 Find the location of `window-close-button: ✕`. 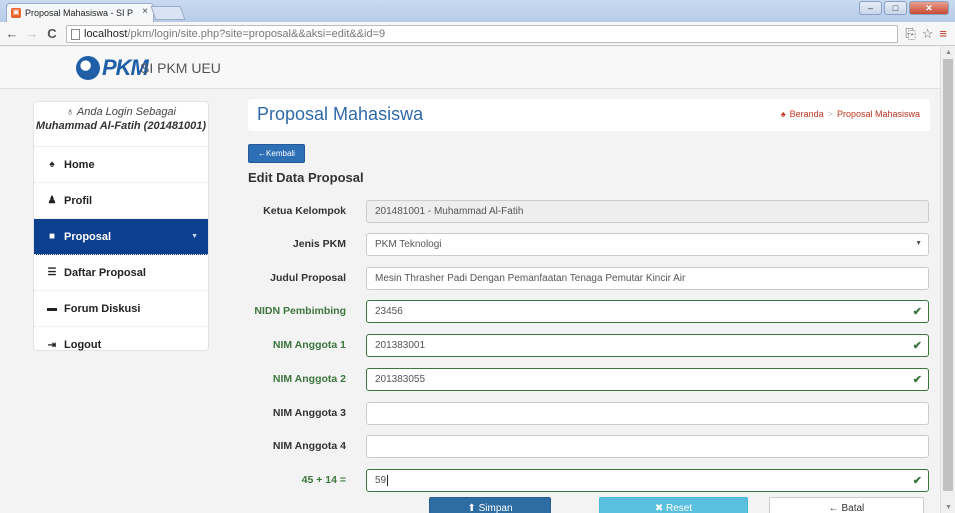

window-close-button: ✕ is located at coordinates (929, 8).